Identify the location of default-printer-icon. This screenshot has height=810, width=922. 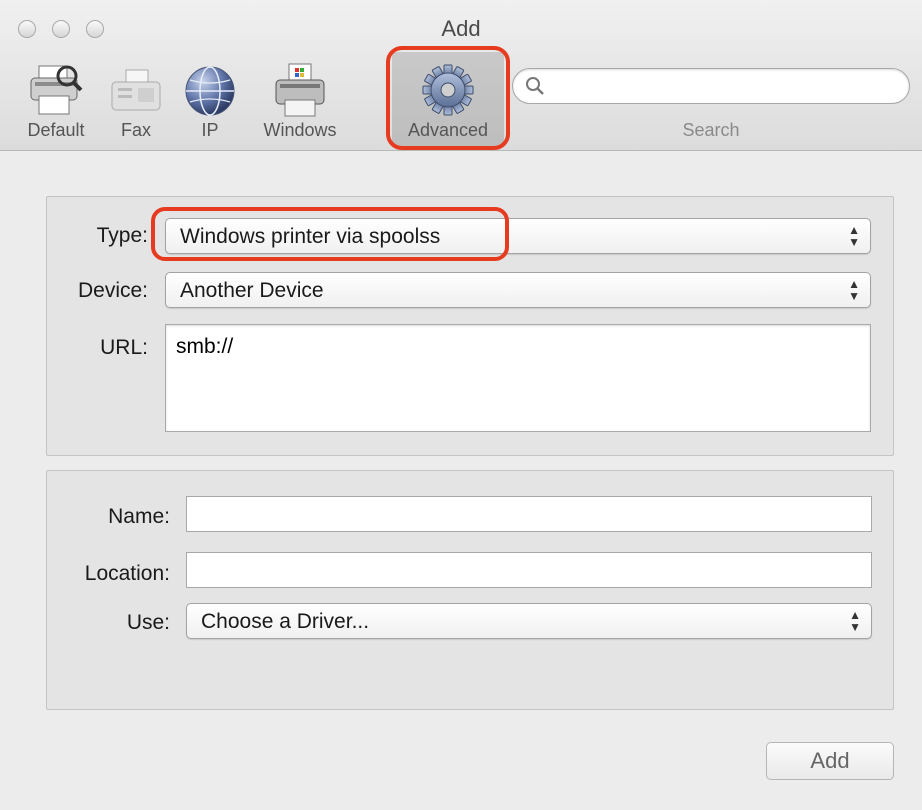
(56, 89).